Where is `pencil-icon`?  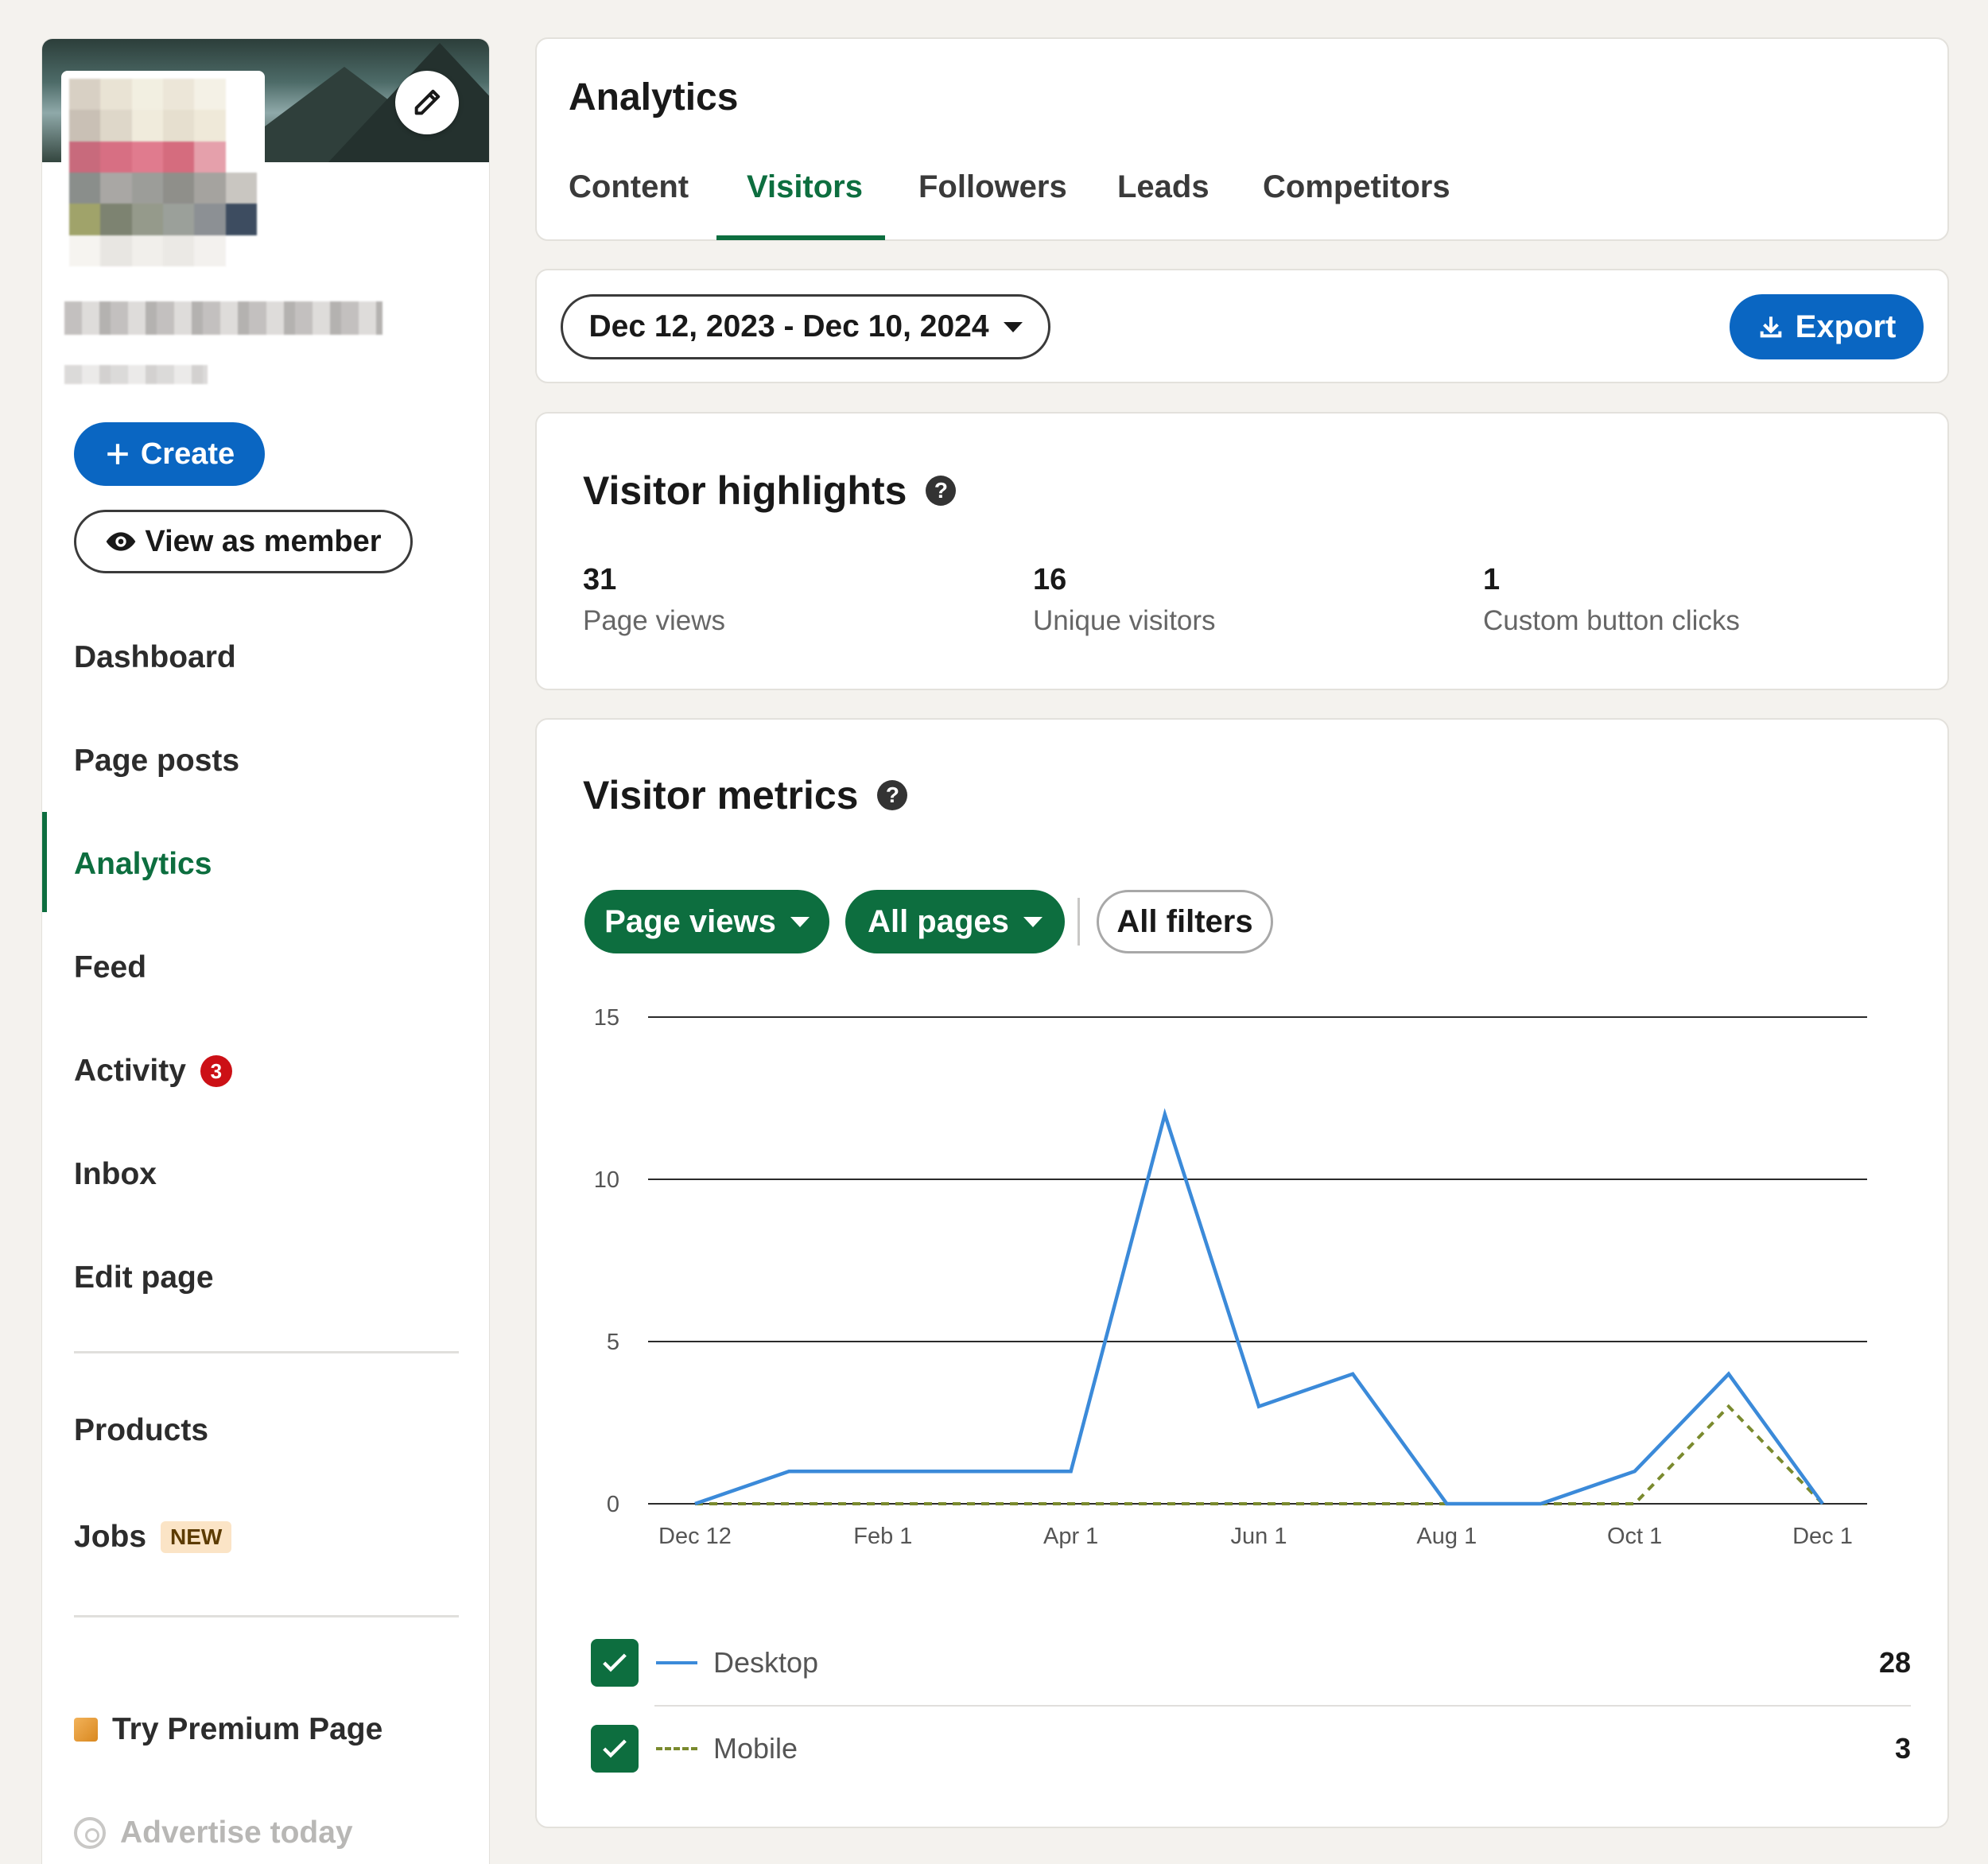 pencil-icon is located at coordinates (427, 102).